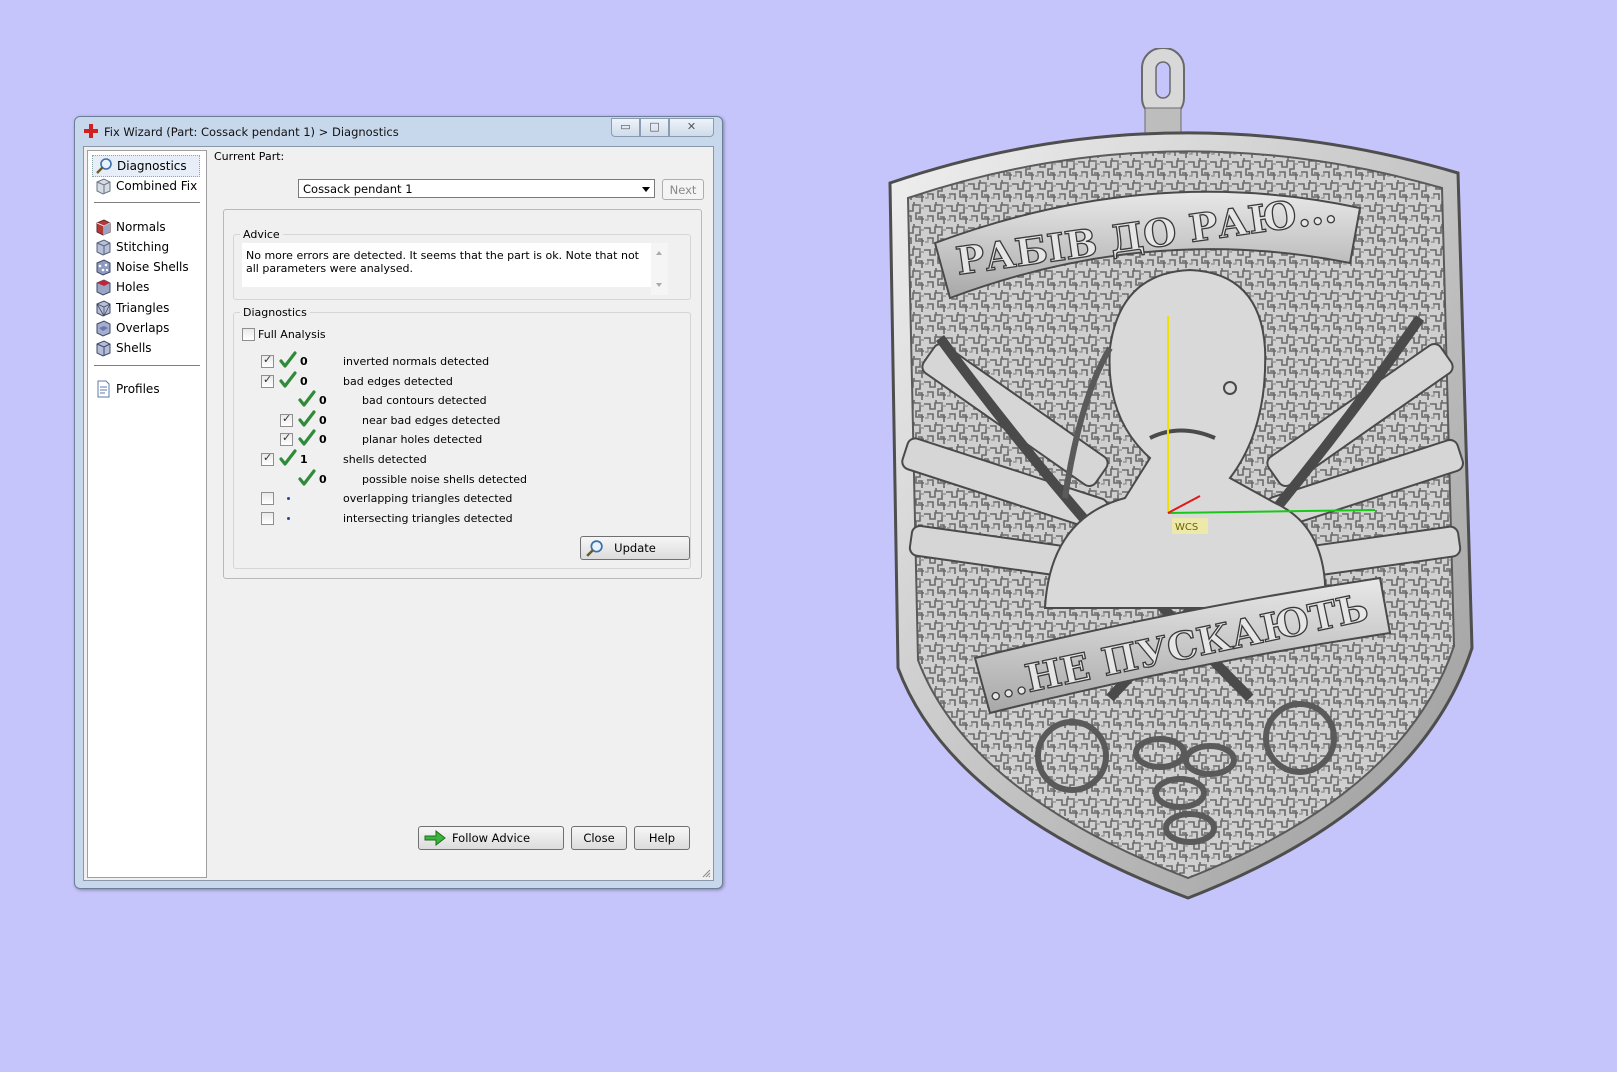  I want to click on row-label: shells detected, so click(385, 459).